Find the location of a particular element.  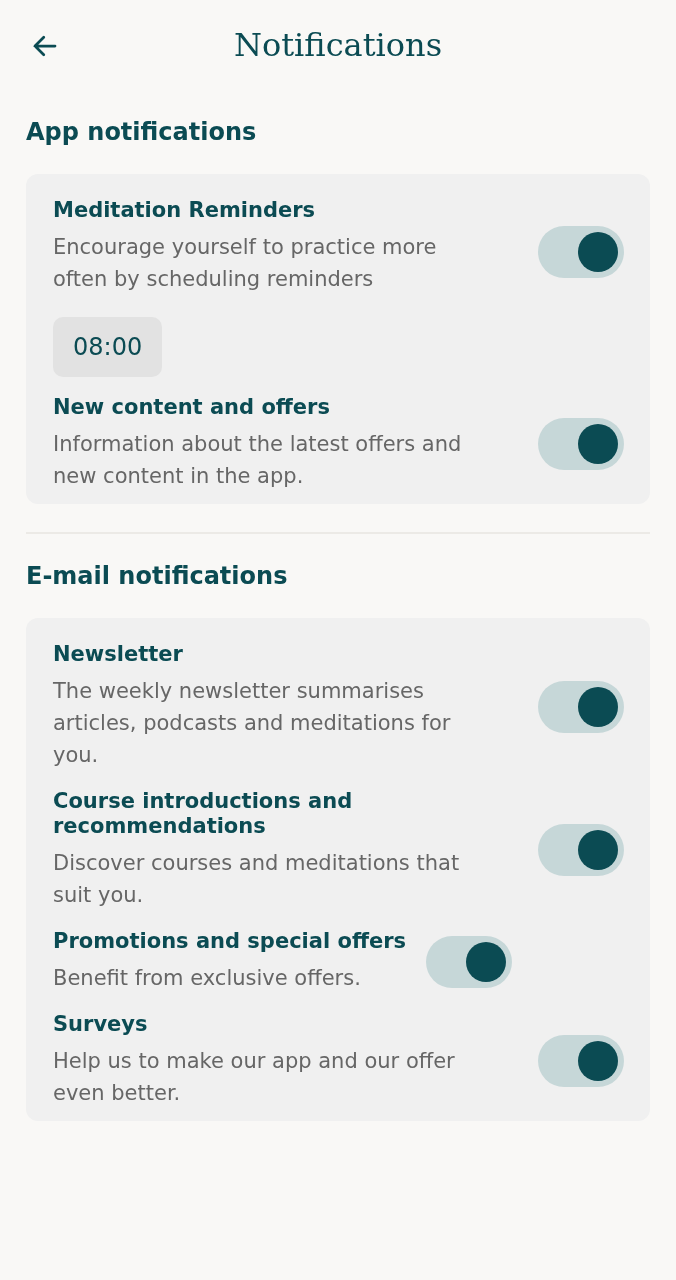

setting-title: Surveys is located at coordinates (101, 1024).